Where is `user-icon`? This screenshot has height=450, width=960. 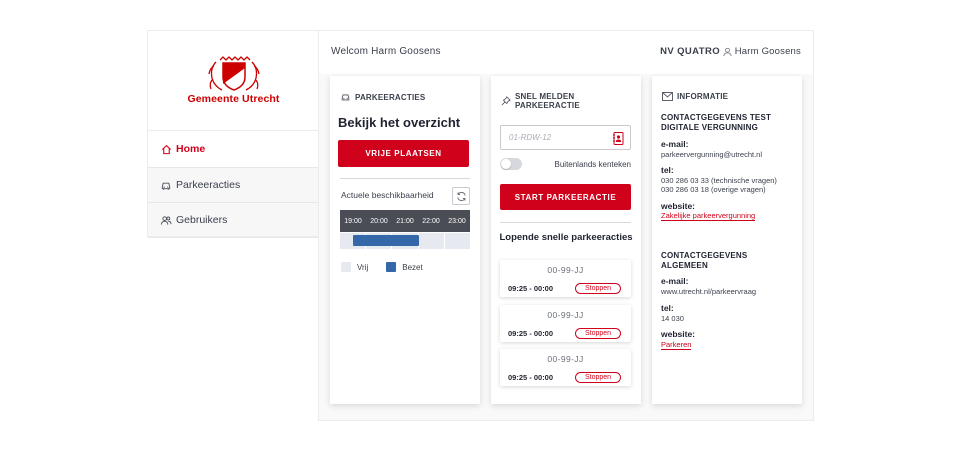 user-icon is located at coordinates (727, 51).